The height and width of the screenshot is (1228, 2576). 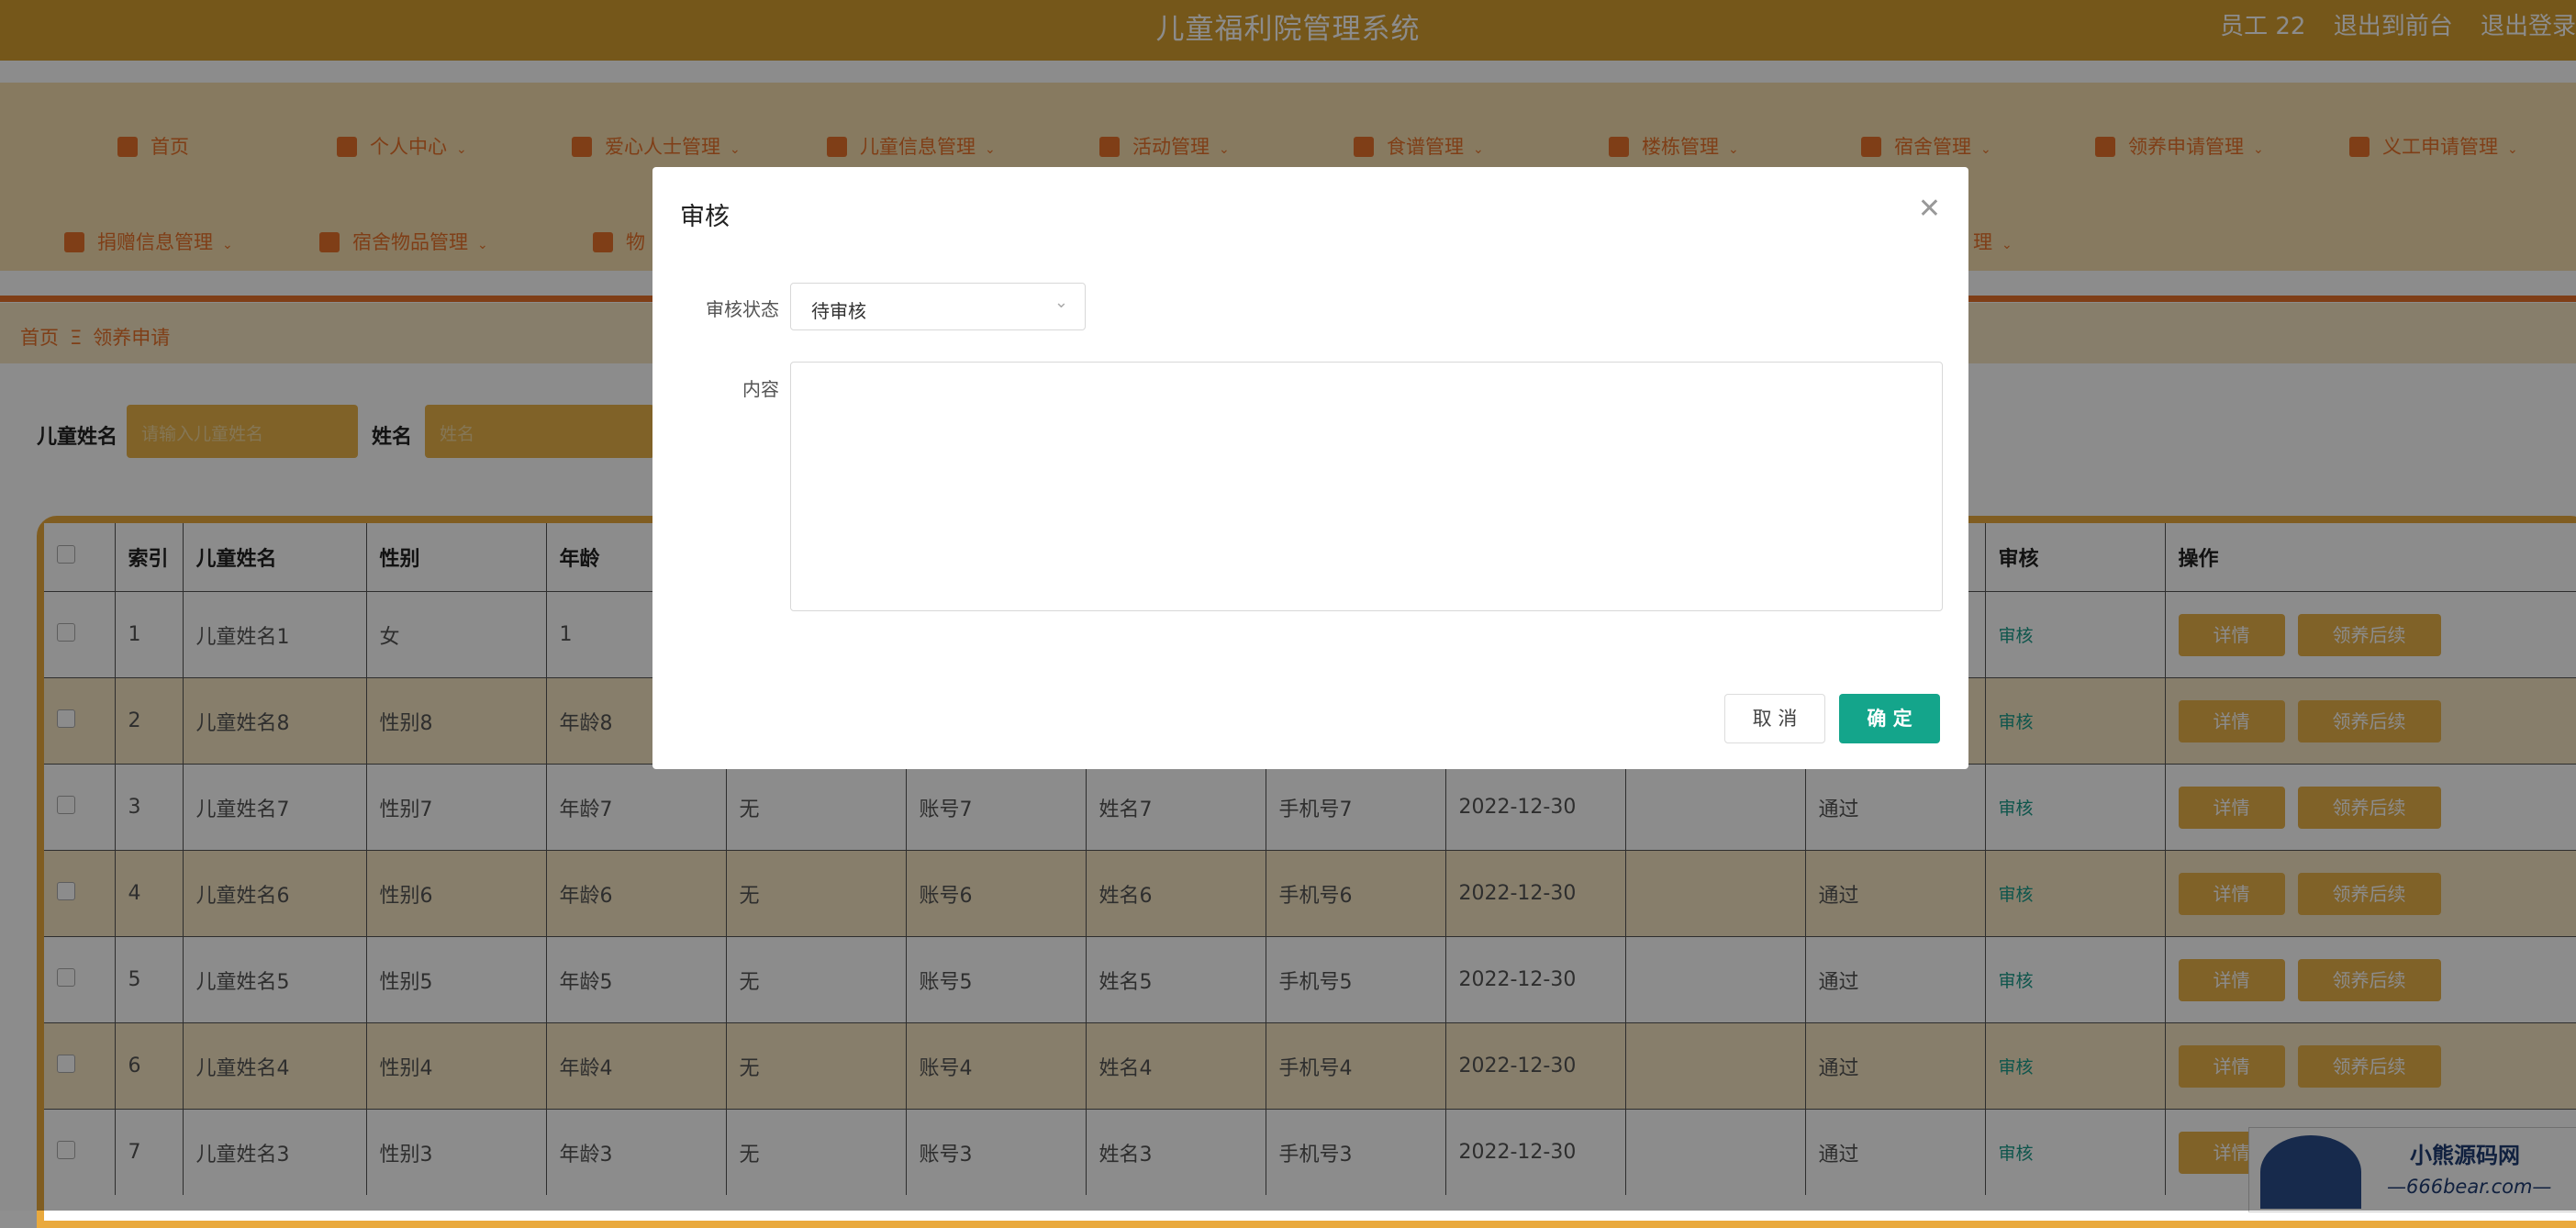 What do you see at coordinates (1889, 719) in the screenshot?
I see `confirm-button: 确 定` at bounding box center [1889, 719].